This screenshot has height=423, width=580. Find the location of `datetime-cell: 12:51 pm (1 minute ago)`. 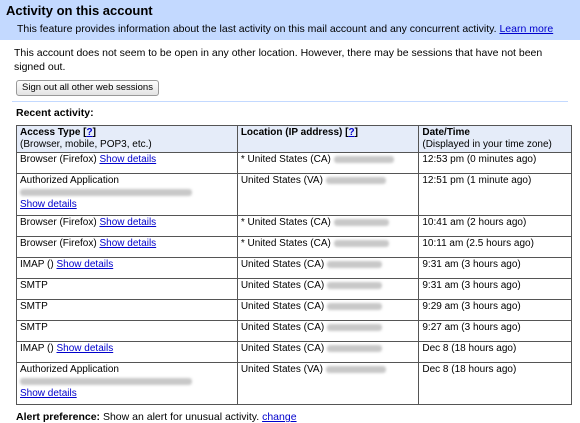

datetime-cell: 12:51 pm (1 minute ago) is located at coordinates (495, 194).